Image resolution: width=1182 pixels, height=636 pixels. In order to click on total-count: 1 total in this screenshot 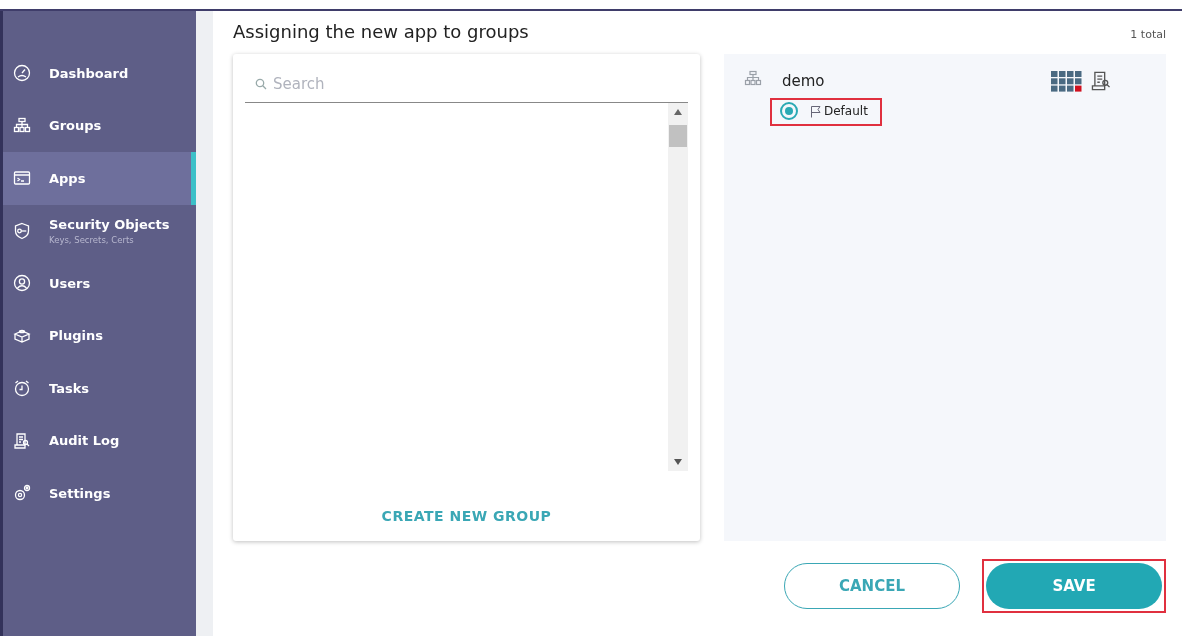, I will do `click(1148, 34)`.